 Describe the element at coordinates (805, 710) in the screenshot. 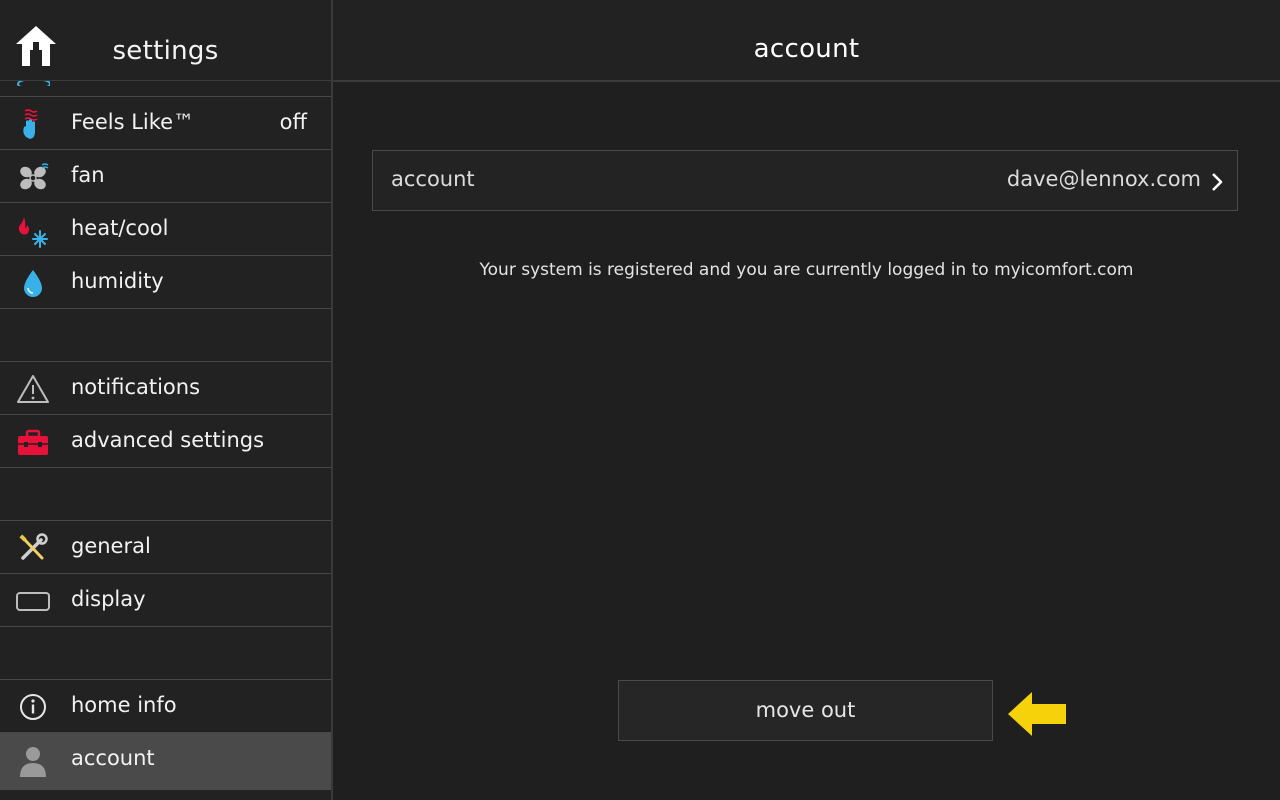

I see `move-out-button: move out` at that location.